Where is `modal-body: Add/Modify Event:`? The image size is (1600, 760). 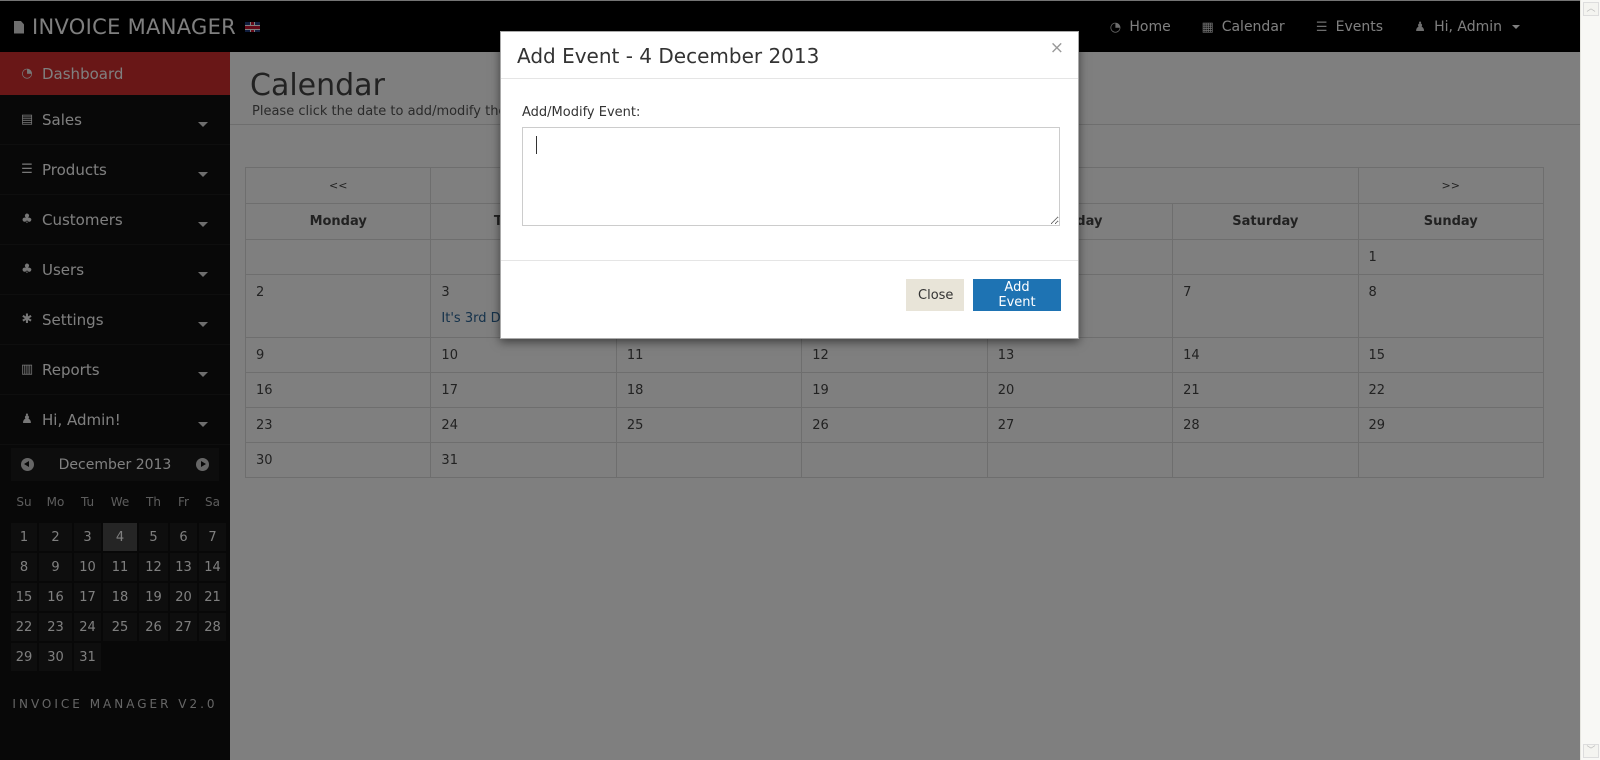
modal-body: Add/Modify Event: is located at coordinates (789, 170).